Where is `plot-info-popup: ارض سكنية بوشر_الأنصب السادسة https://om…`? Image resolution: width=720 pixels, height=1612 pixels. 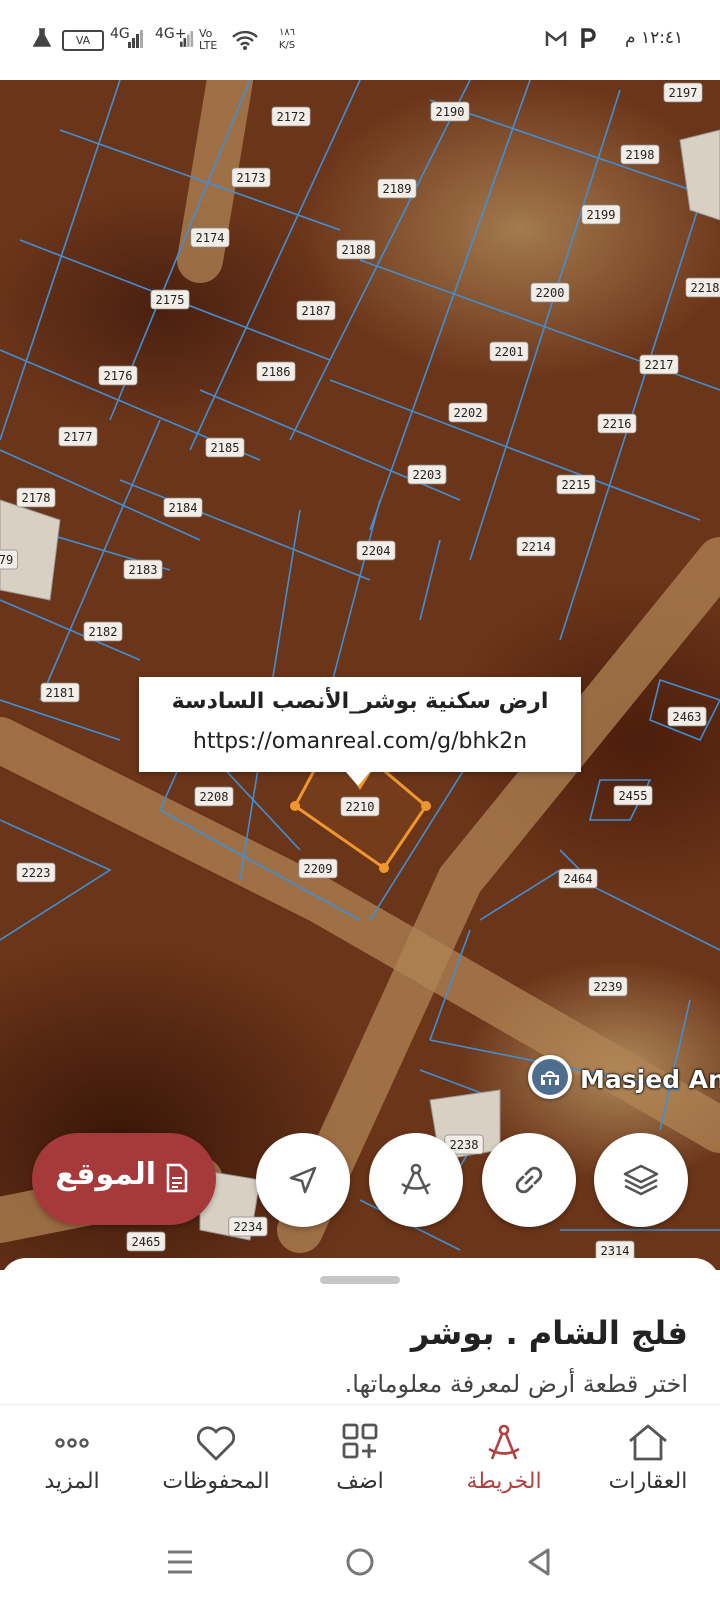 plot-info-popup: ارض سكنية بوشر_الأنصب السادسة https://om… is located at coordinates (360, 724).